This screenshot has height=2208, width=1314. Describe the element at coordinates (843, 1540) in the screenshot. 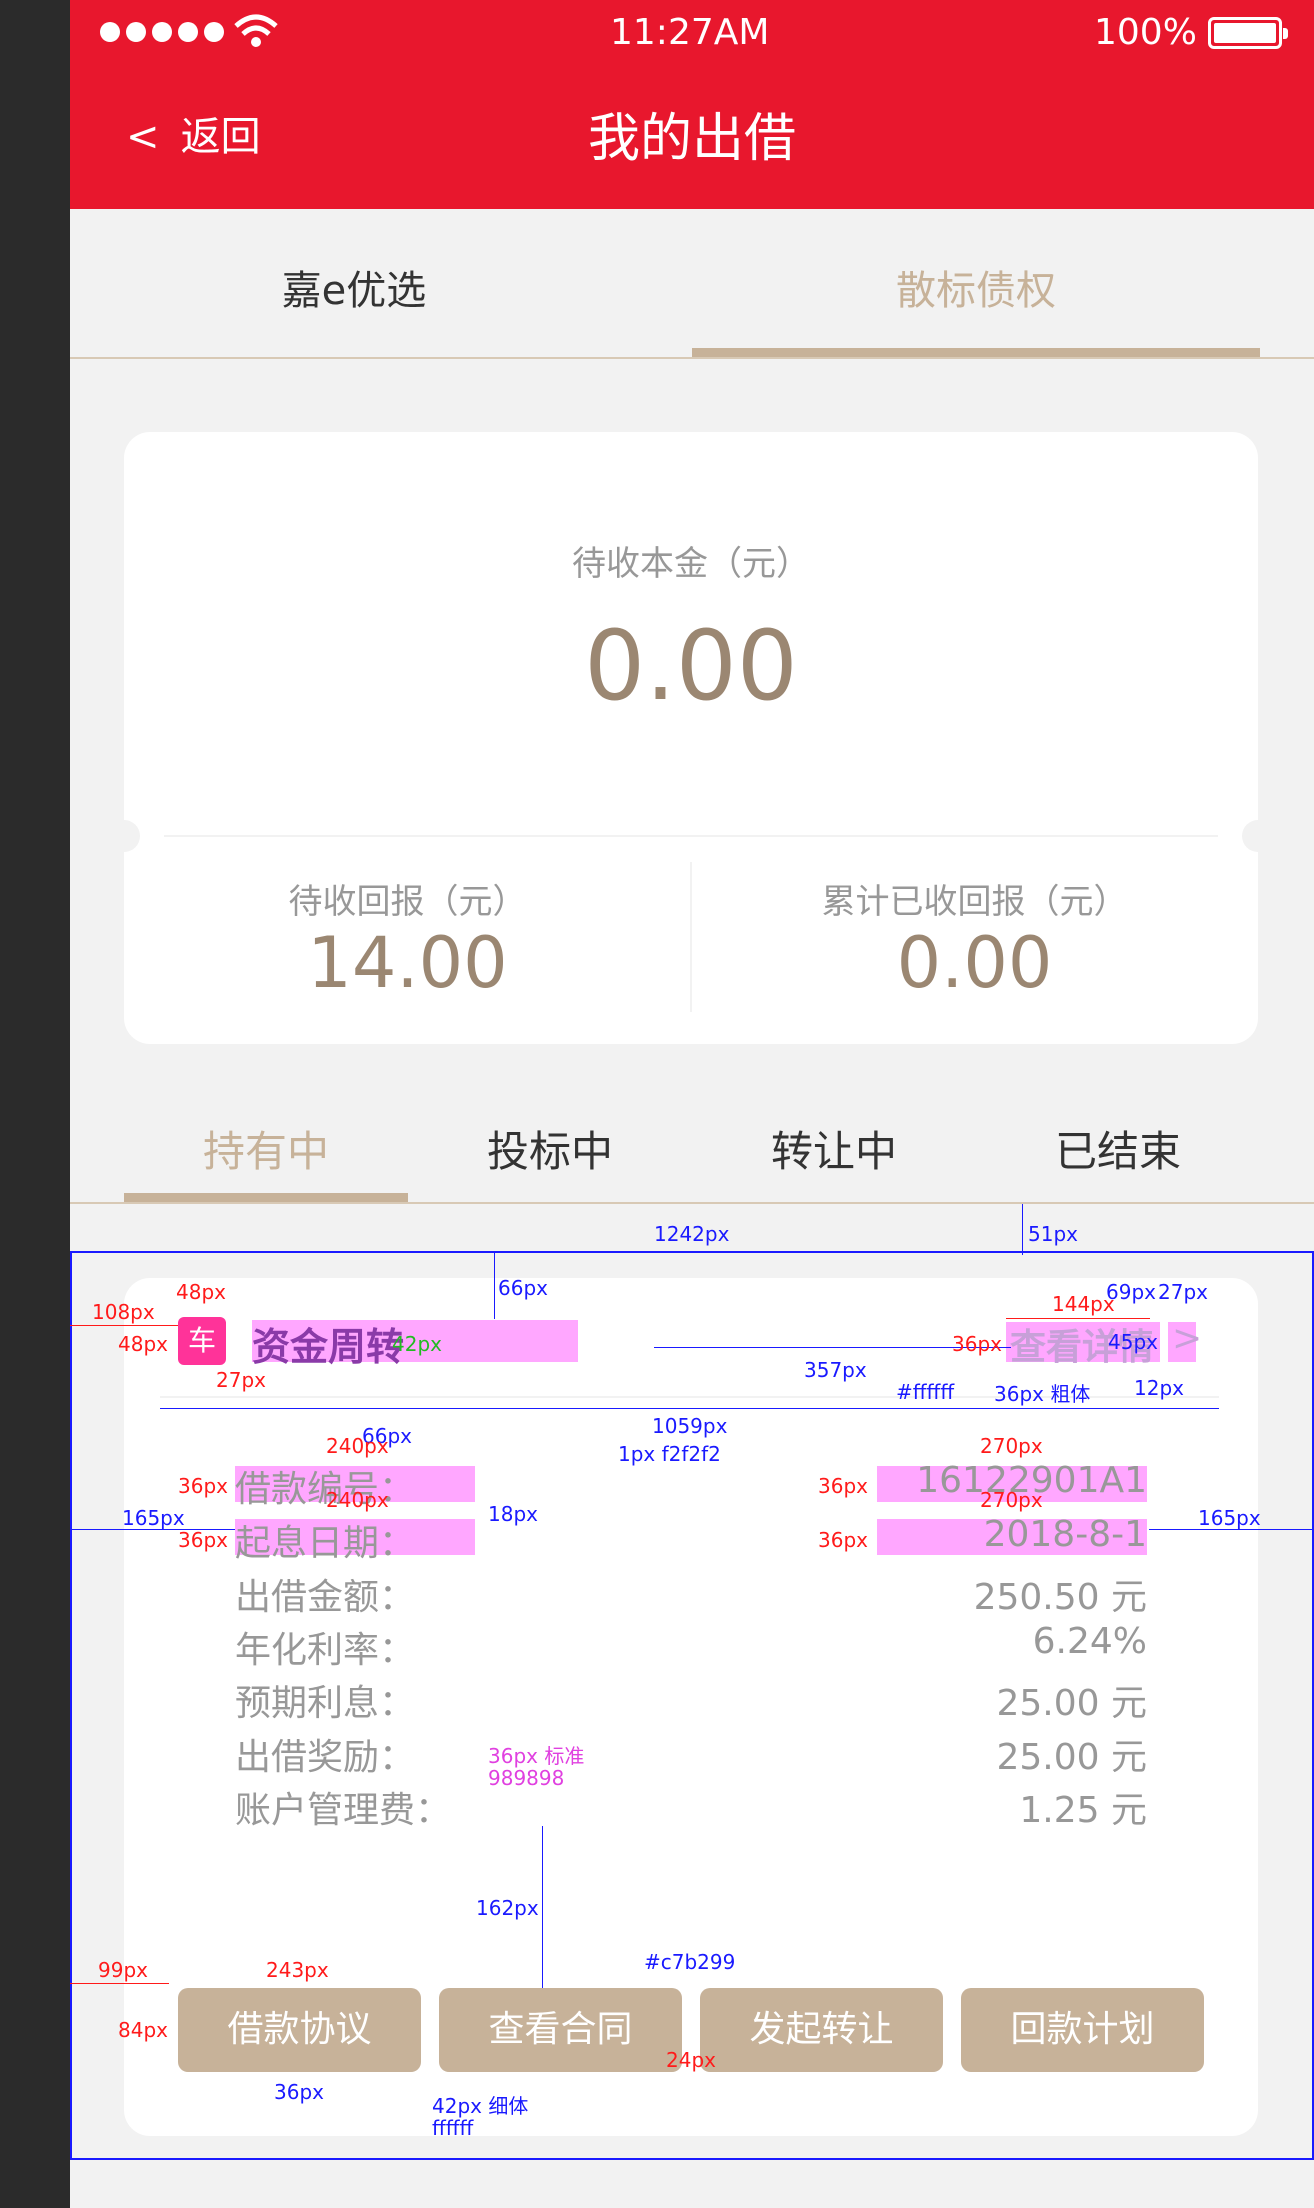

I see `measure-label-36e: 36px` at that location.